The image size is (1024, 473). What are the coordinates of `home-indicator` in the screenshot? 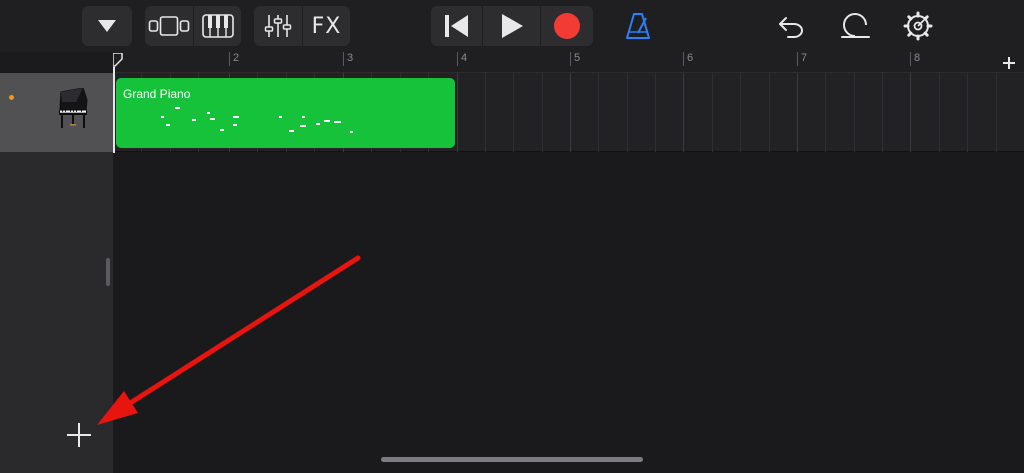 It's located at (512, 459).